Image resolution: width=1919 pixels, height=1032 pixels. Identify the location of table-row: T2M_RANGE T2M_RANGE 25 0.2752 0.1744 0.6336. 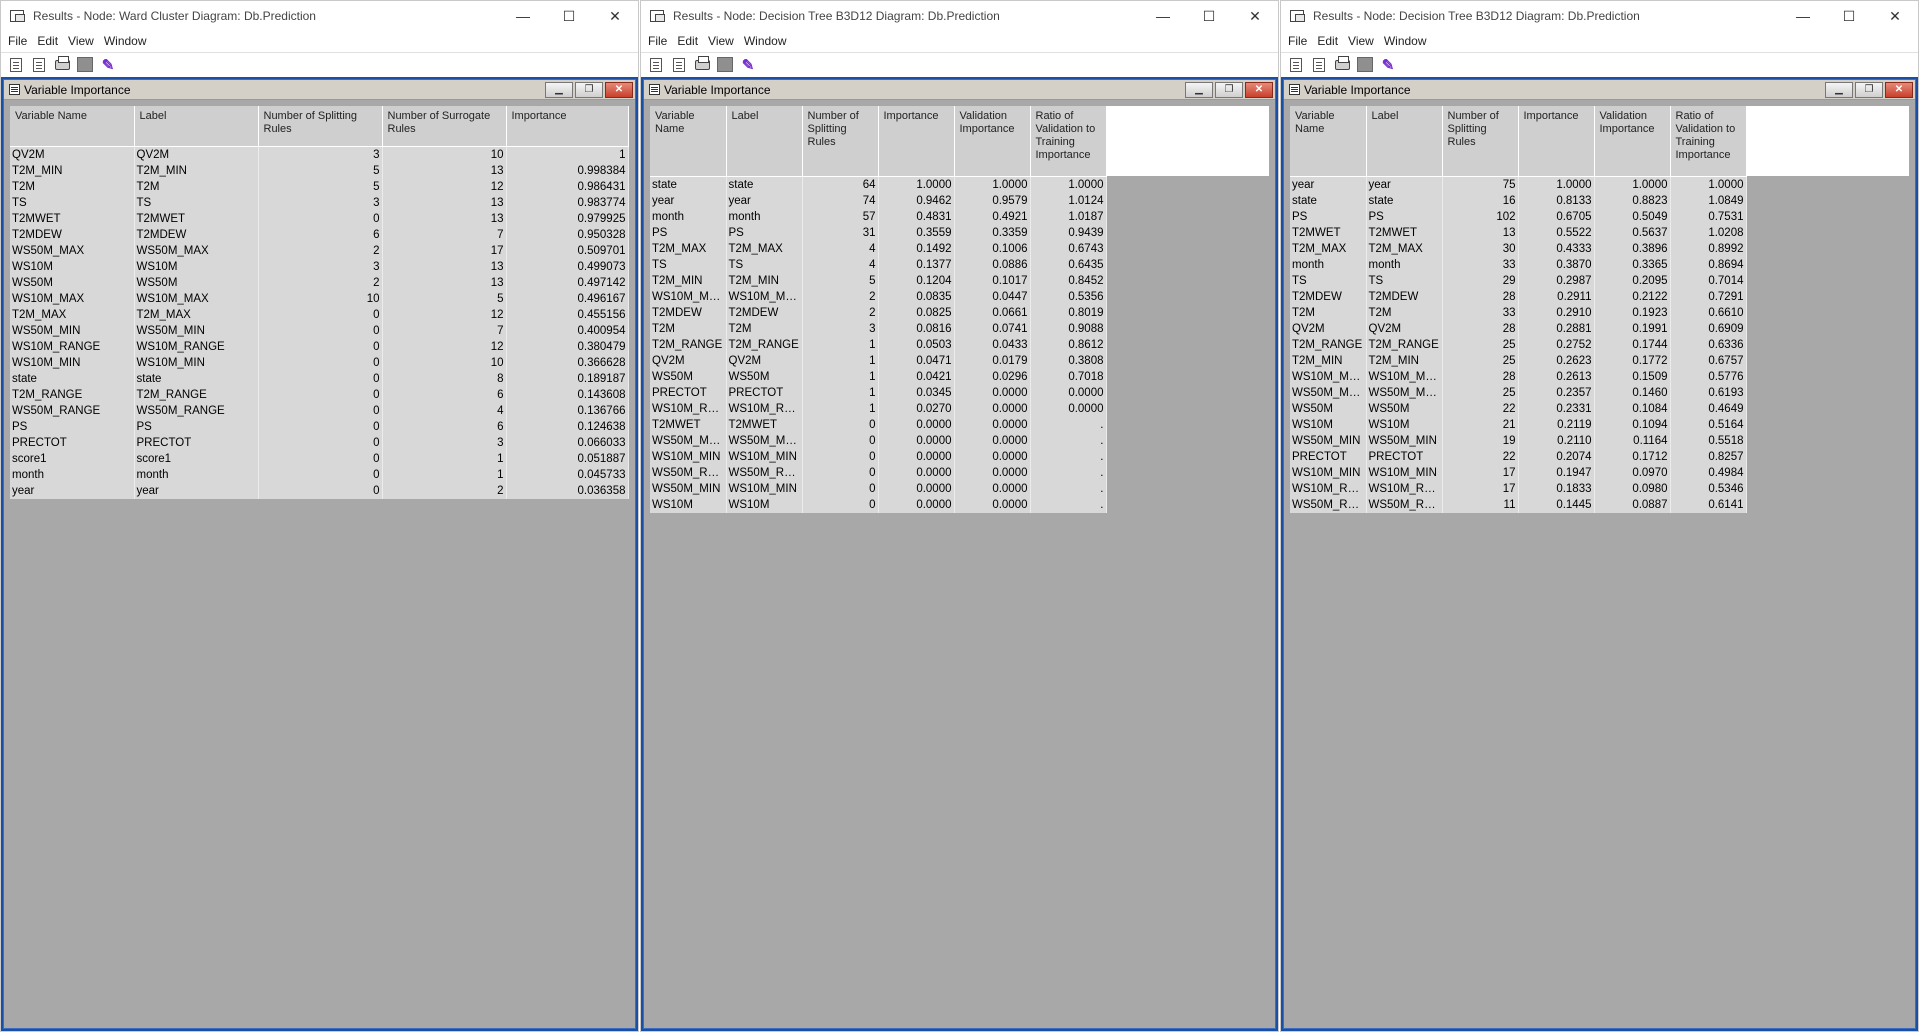
(1518, 344).